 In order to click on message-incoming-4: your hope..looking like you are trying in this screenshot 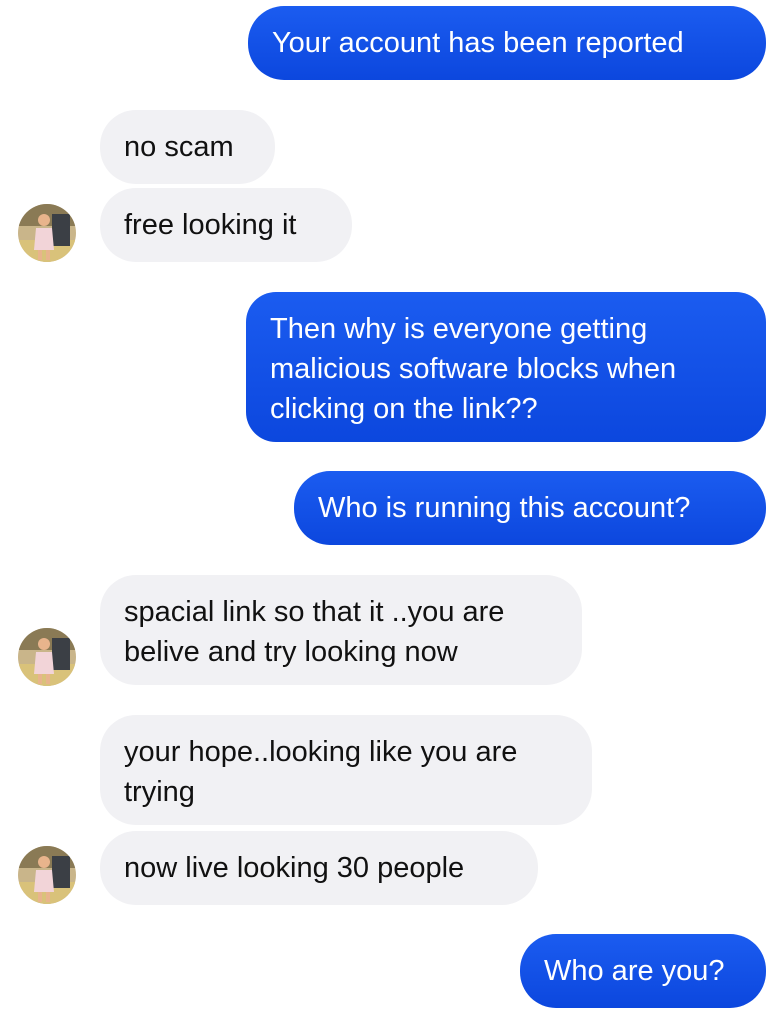, I will do `click(346, 770)`.